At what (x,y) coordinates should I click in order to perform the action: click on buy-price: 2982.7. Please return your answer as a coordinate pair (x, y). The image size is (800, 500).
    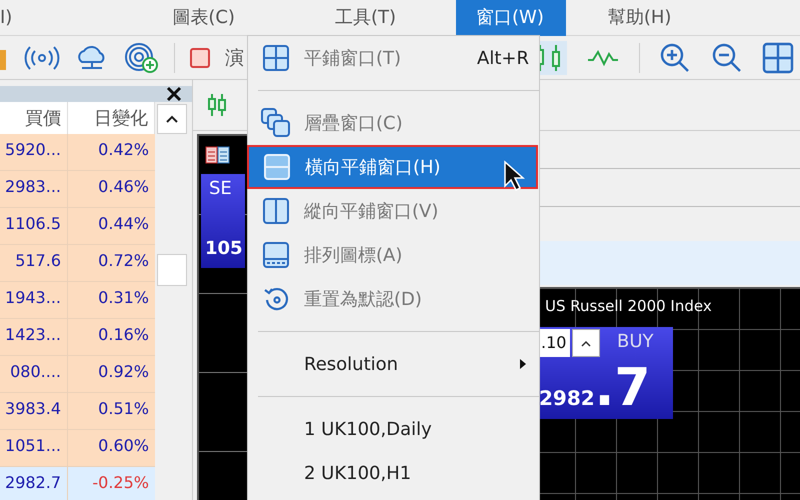
    Looking at the image, I should click on (595, 390).